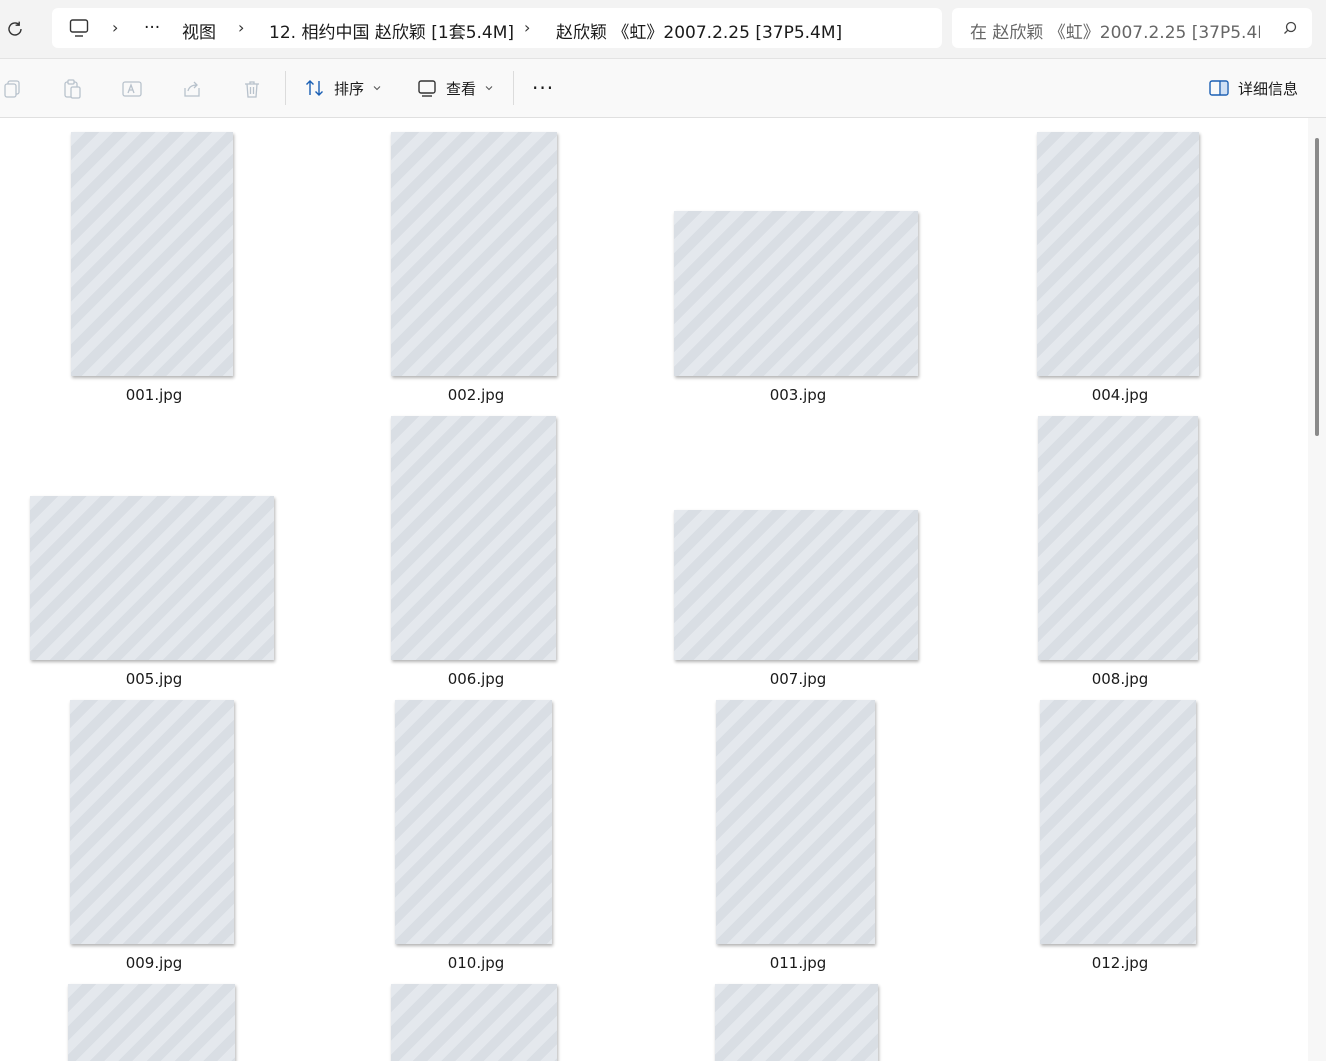  What do you see at coordinates (314, 88) in the screenshot?
I see `sort-icon` at bounding box center [314, 88].